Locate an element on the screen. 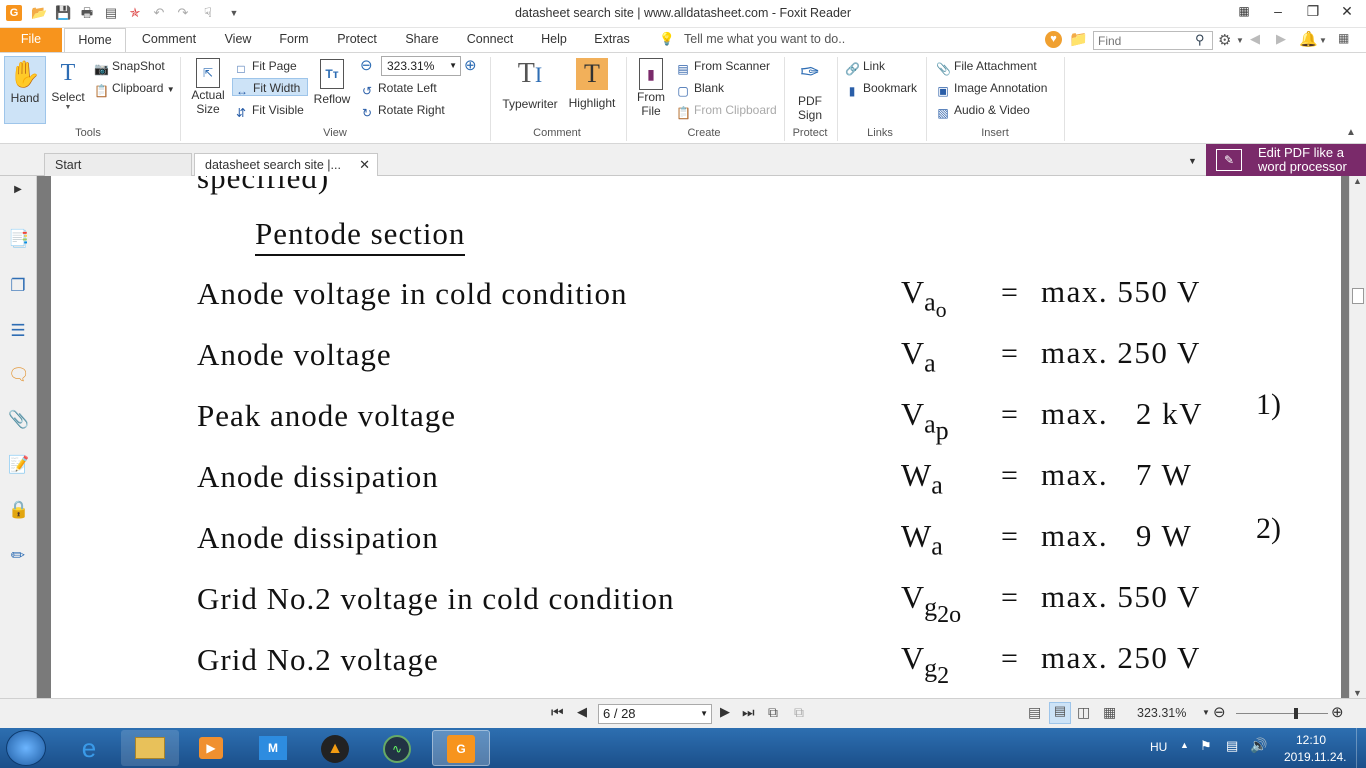 This screenshot has height=768, width=1366. tab-home: Home is located at coordinates (95, 40).